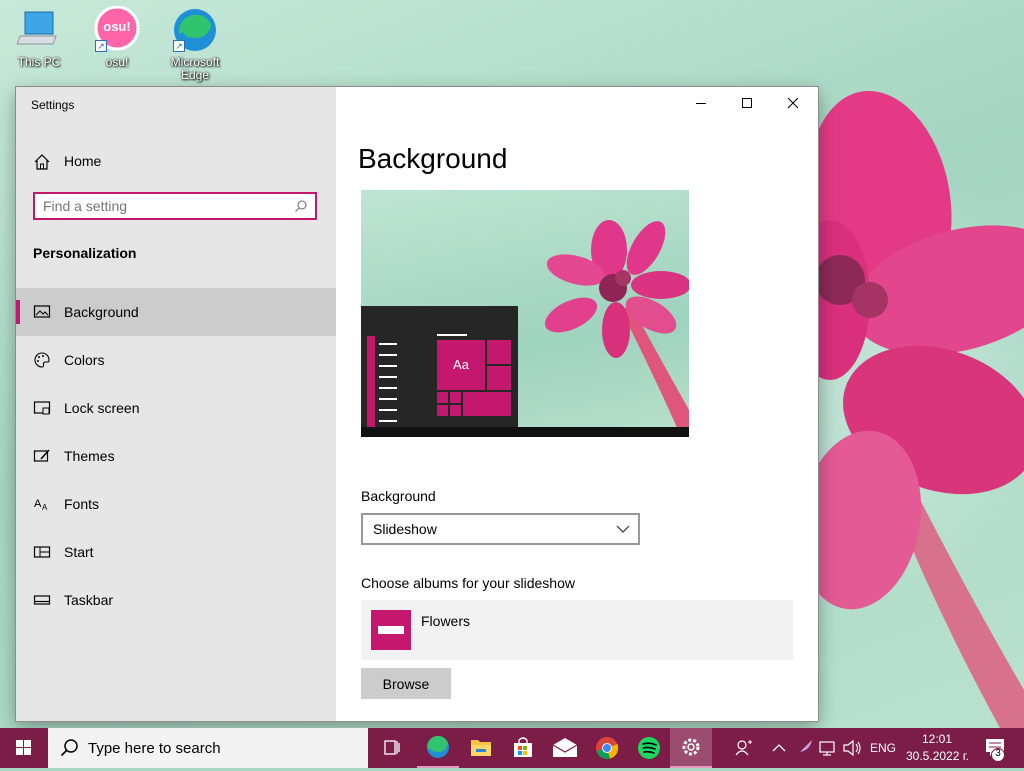  Describe the element at coordinates (195, 68) in the screenshot. I see `desktop-icon-label: Microsoft Edge` at that location.